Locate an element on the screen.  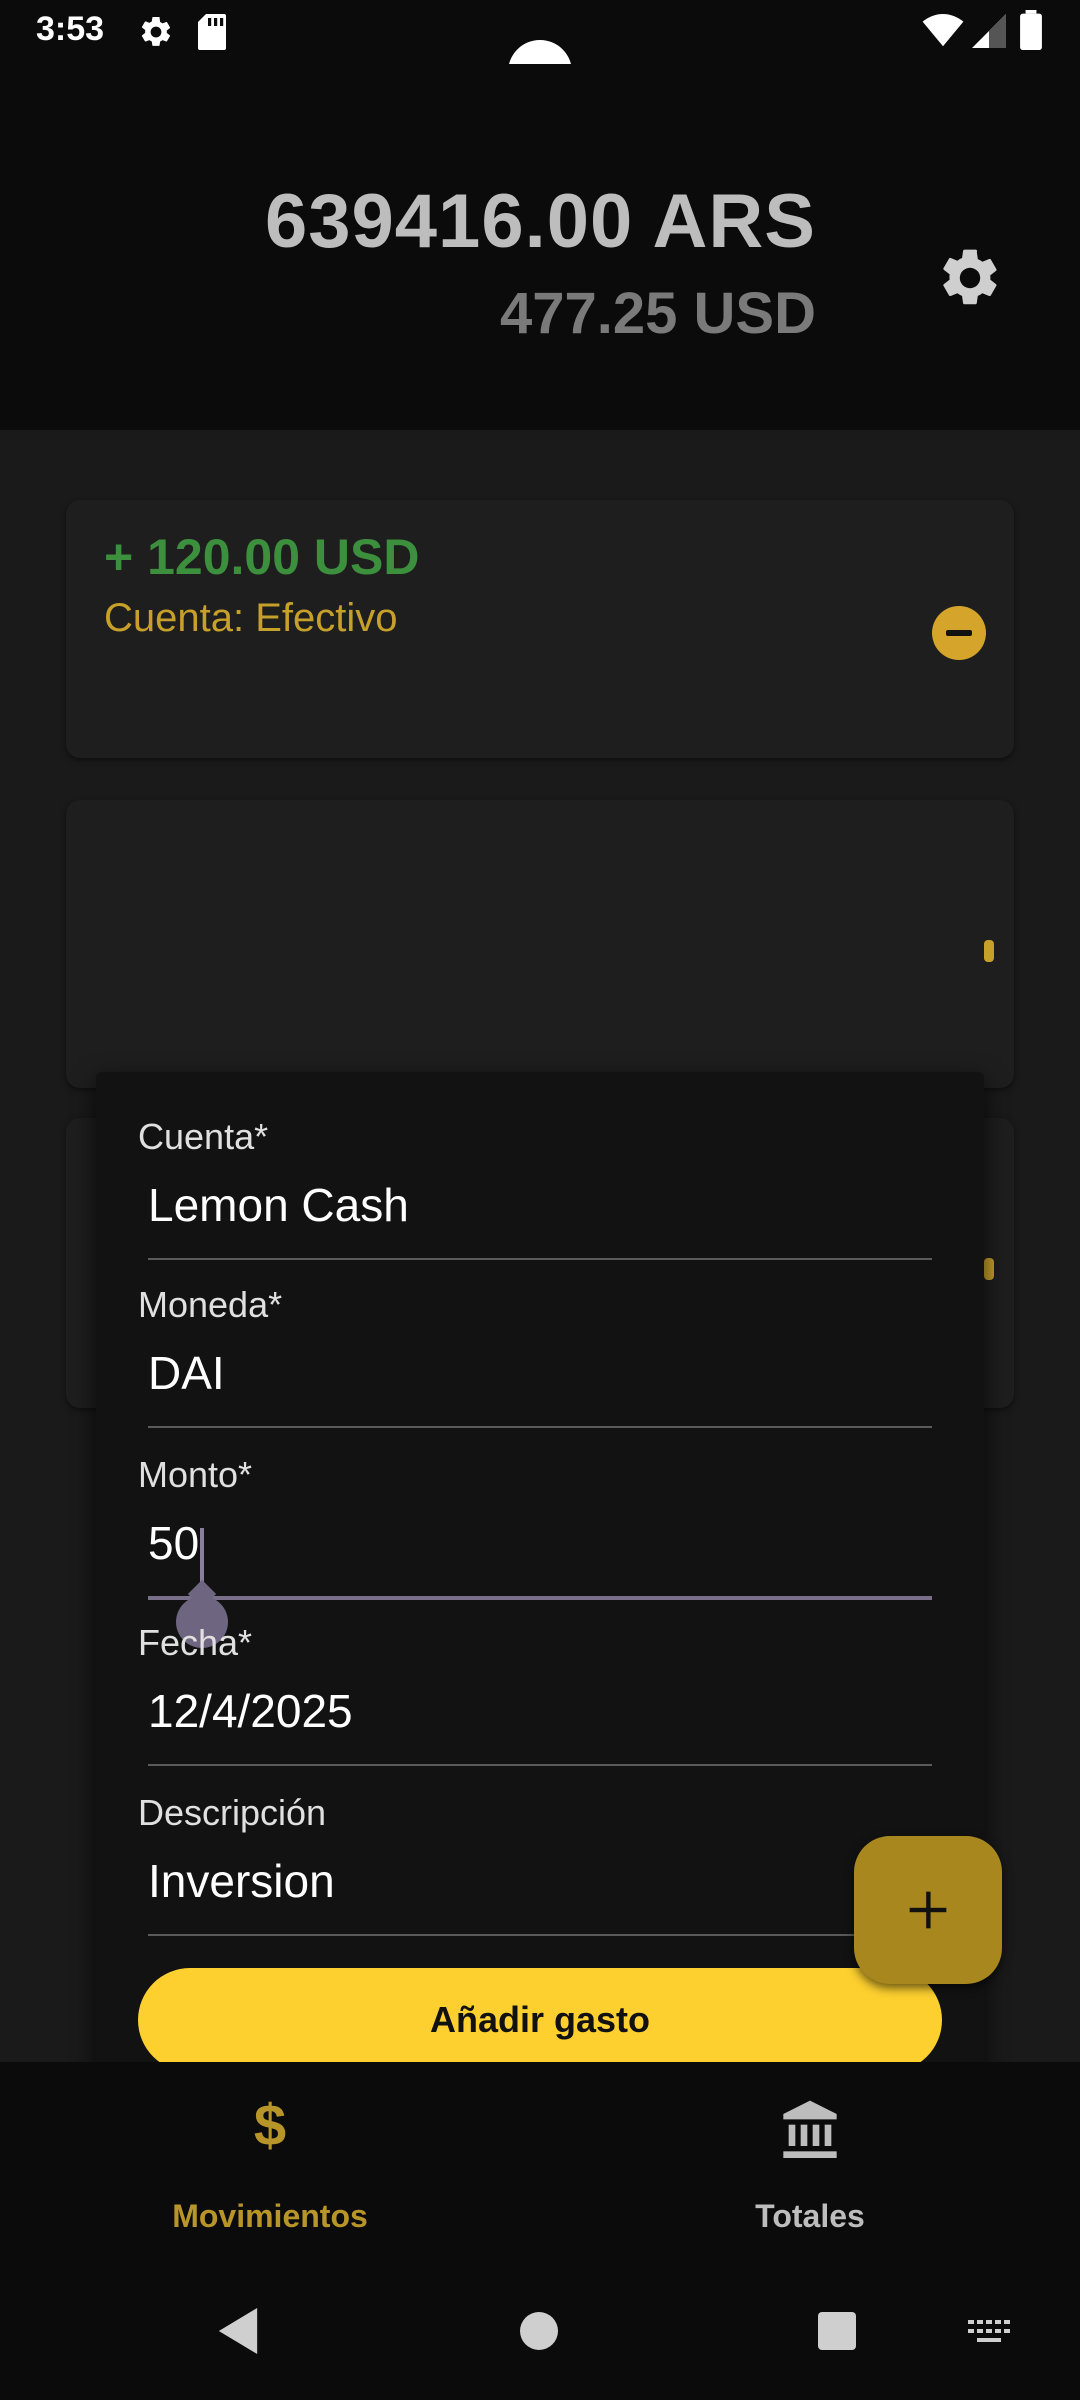
currency-label: Moneda* is located at coordinates (210, 1304).